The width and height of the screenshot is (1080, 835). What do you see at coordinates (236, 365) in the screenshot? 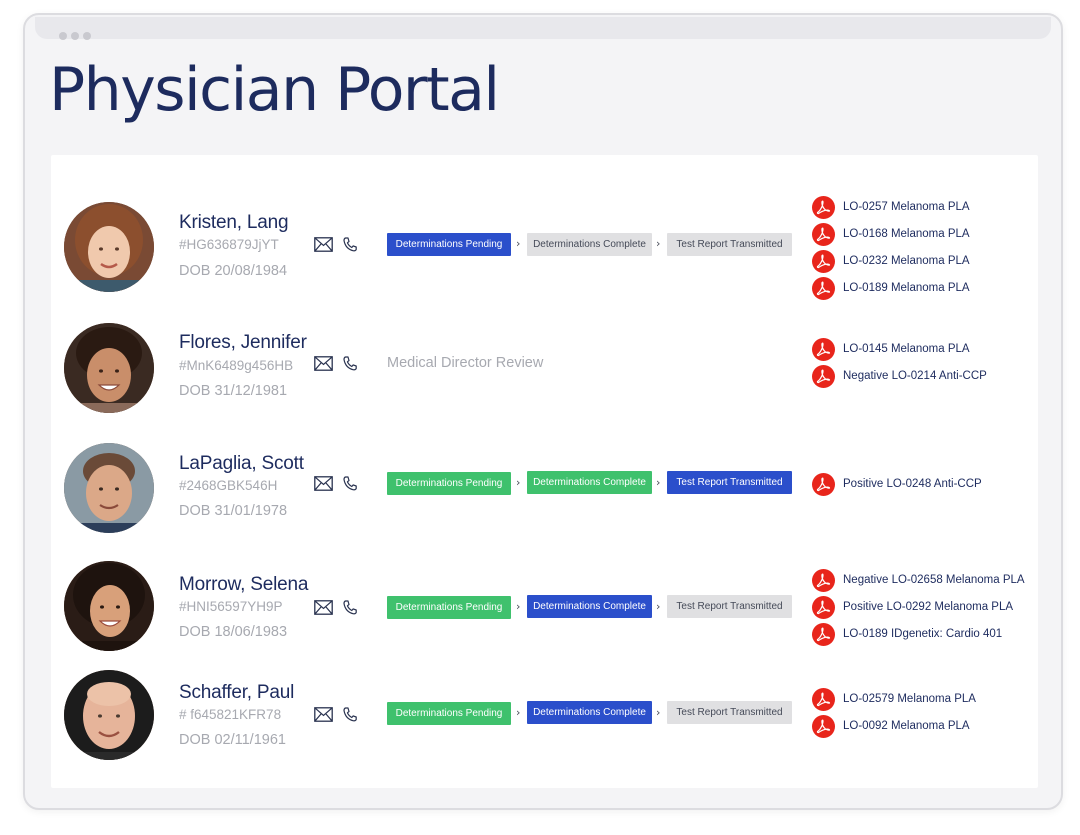
I see `patient-id: #MnK6489g456HB` at bounding box center [236, 365].